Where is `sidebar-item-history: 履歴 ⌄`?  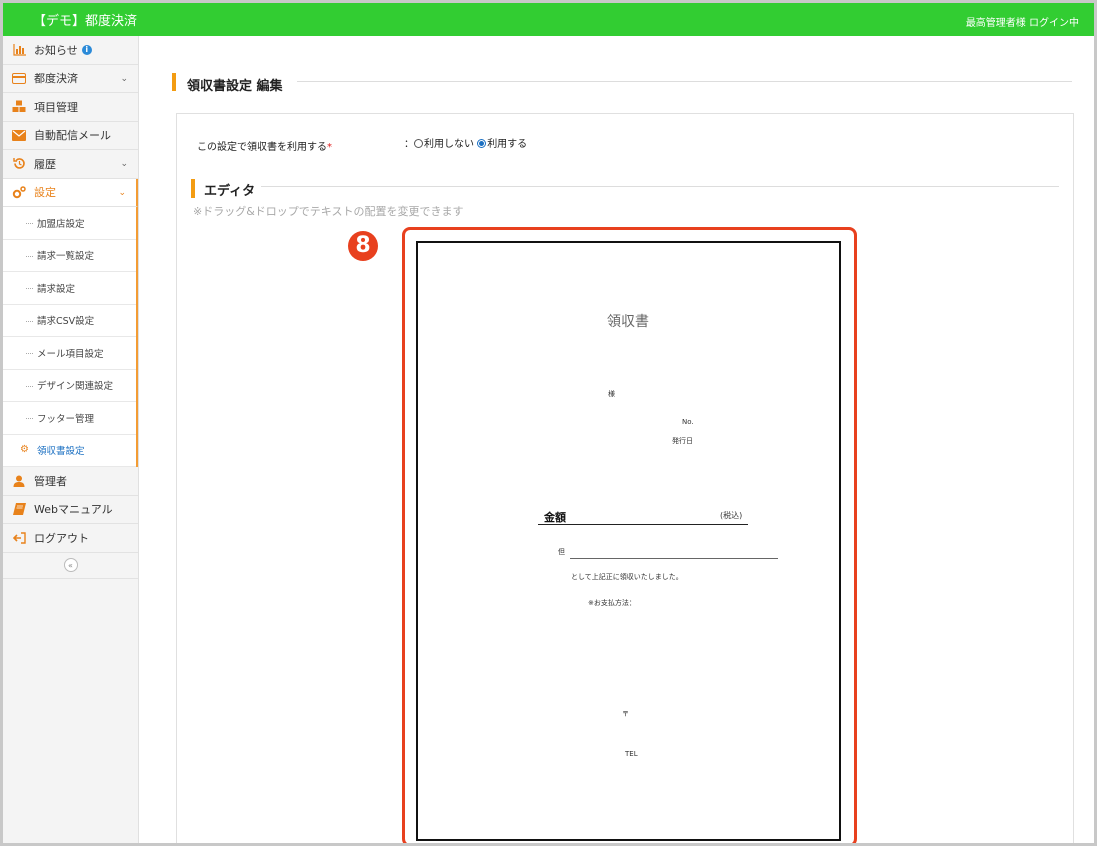
sidebar-item-history: 履歴 ⌄ is located at coordinates (70, 164).